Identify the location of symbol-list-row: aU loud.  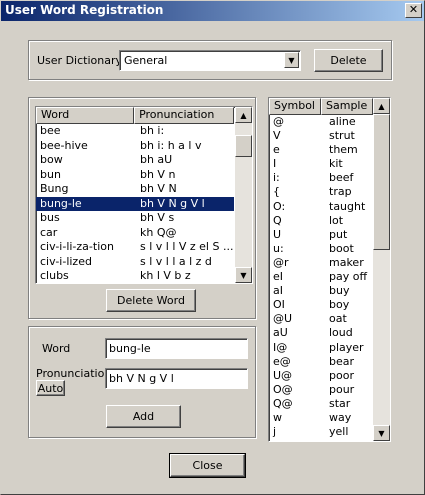
(329, 333).